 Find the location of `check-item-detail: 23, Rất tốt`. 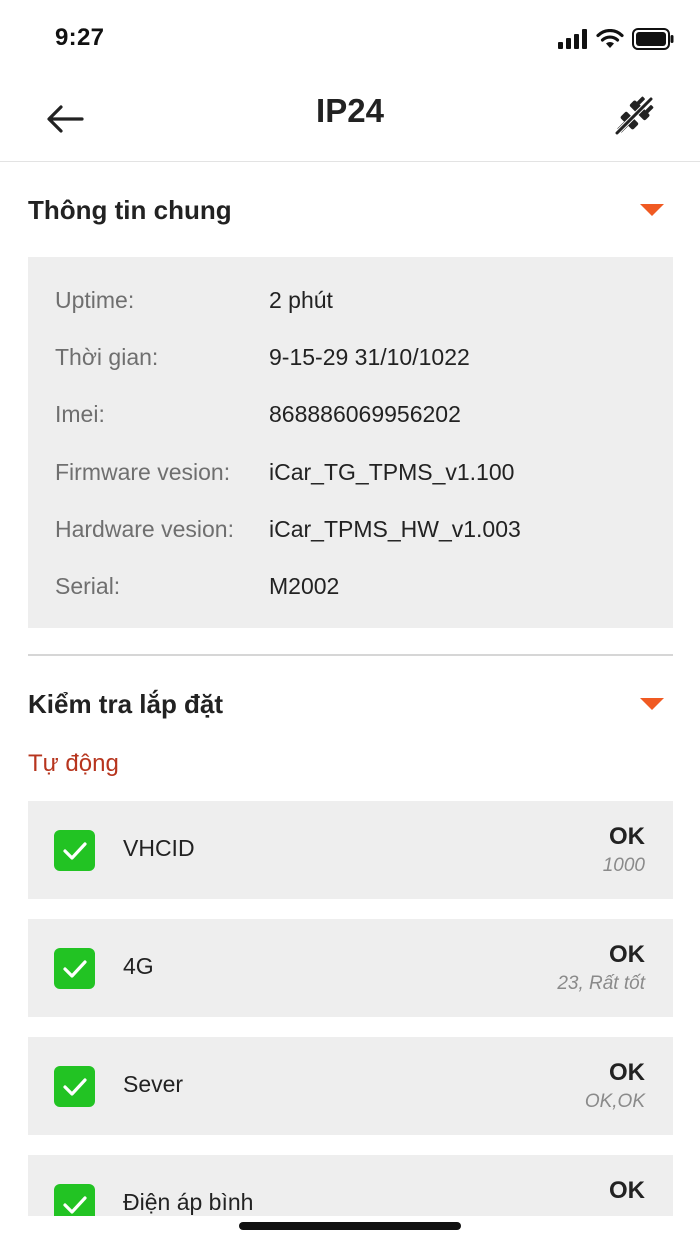

check-item-detail: 23, Rất tốt is located at coordinates (601, 983).